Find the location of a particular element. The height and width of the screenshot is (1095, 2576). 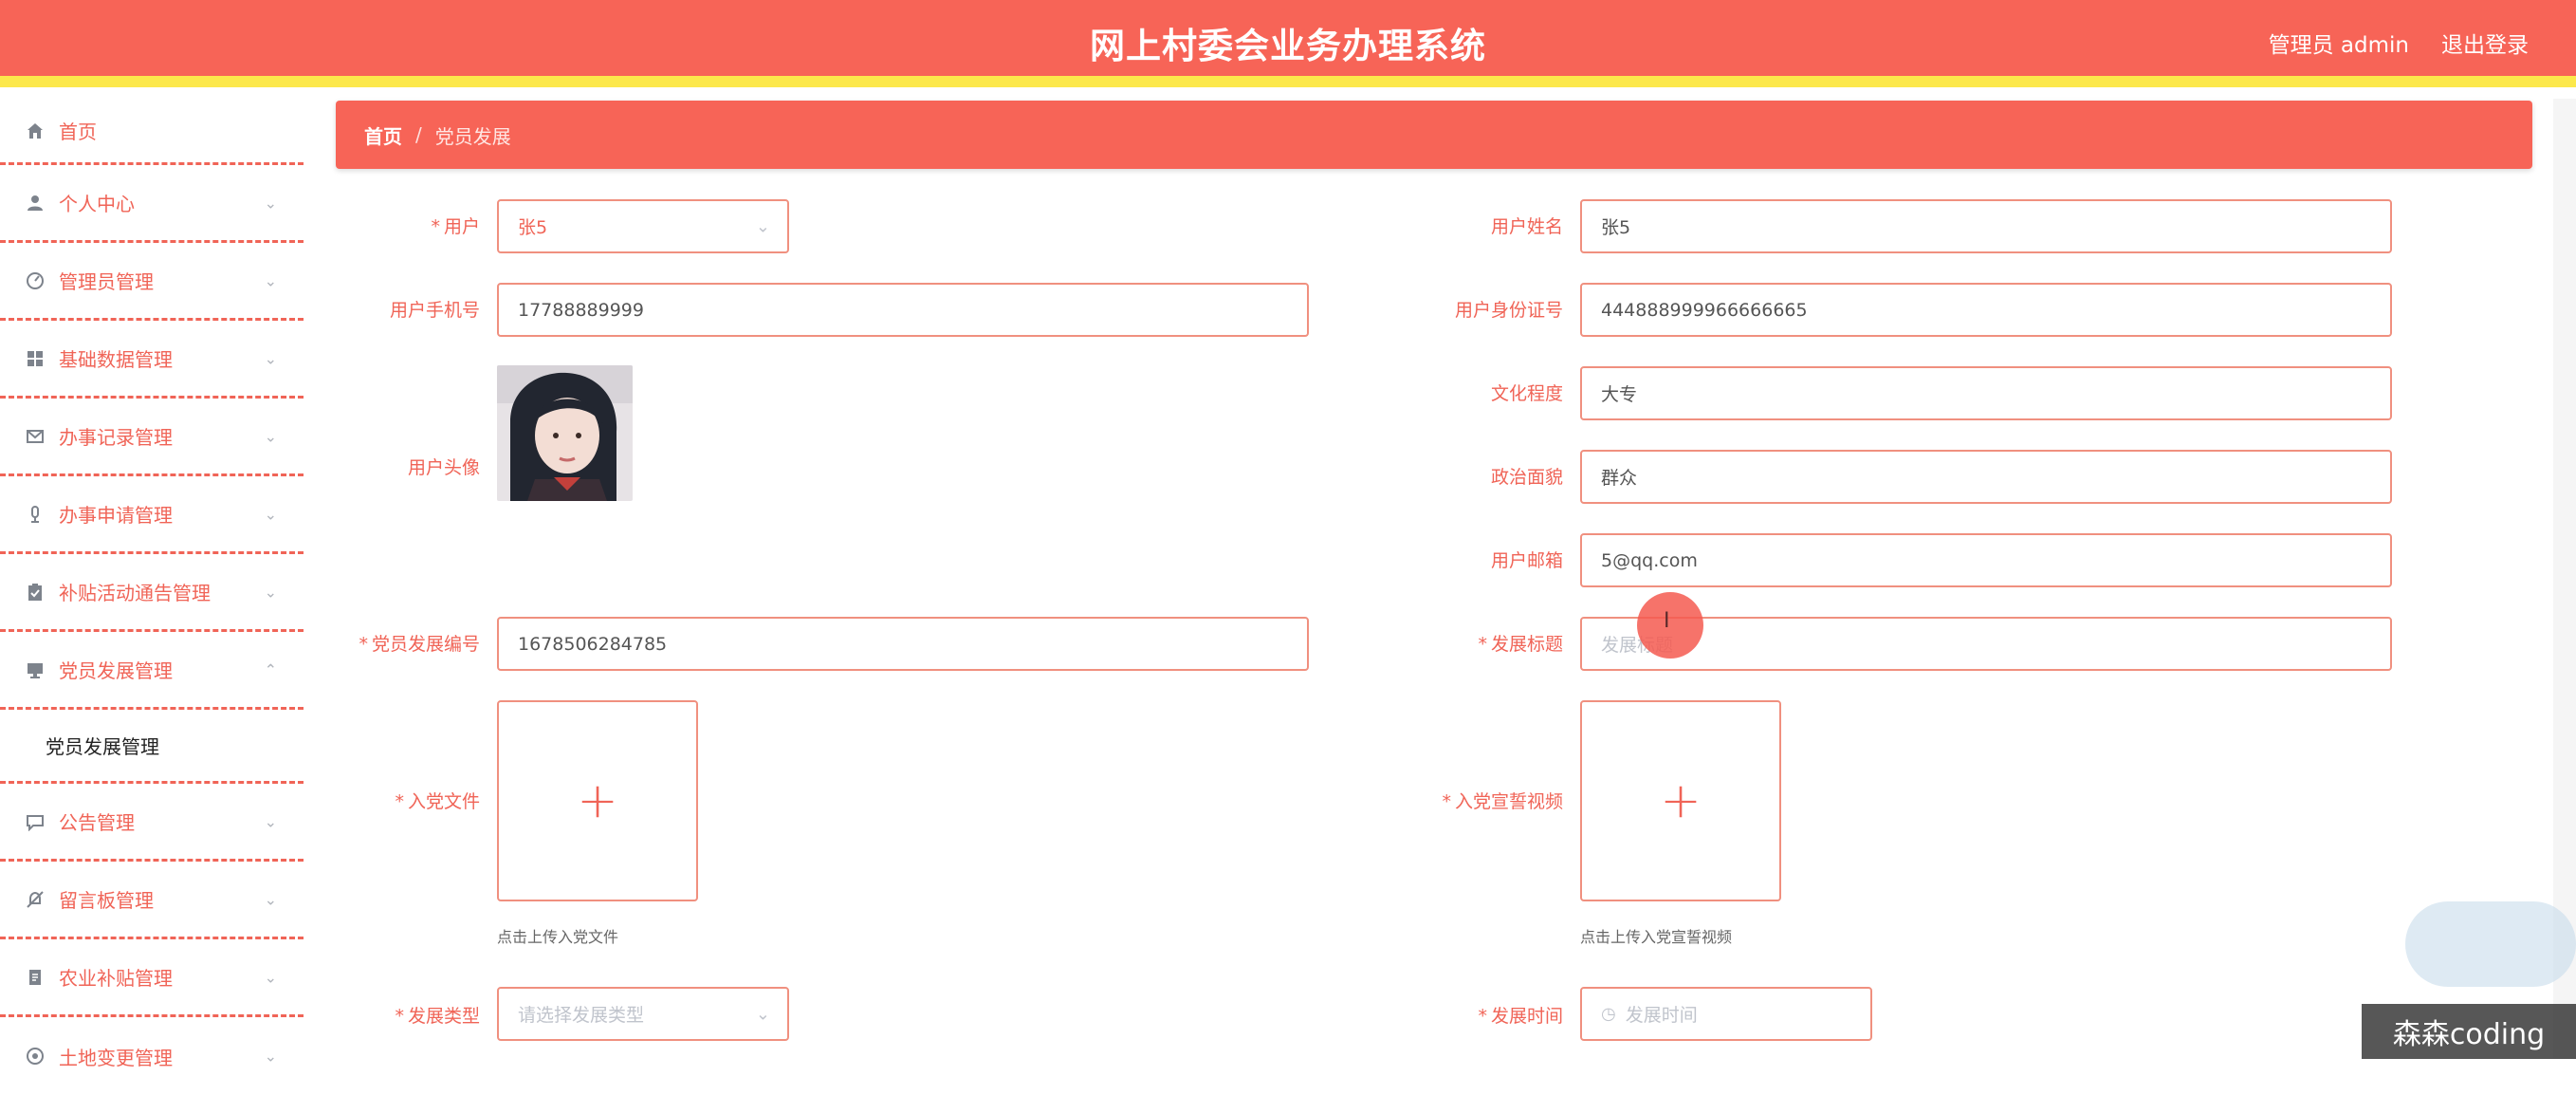

mic-icon is located at coordinates (35, 514).